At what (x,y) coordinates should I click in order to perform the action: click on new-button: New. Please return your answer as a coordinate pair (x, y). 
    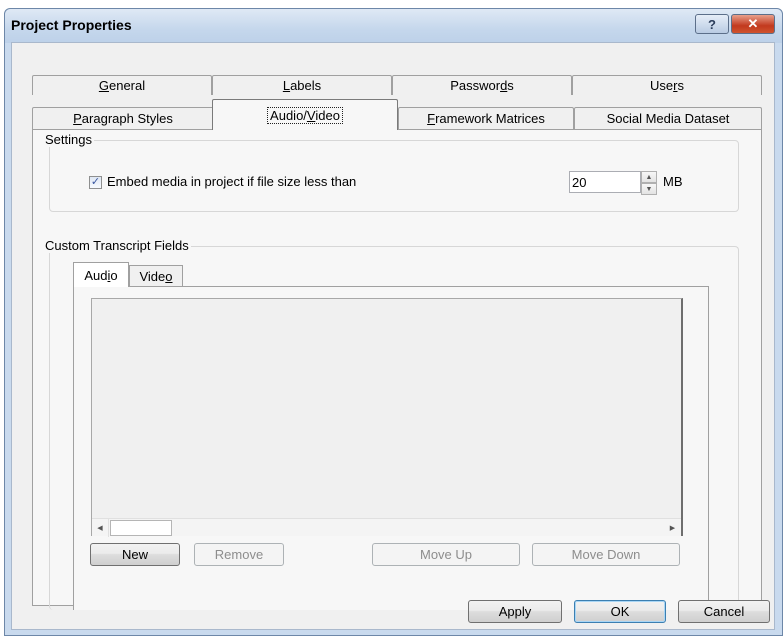
    Looking at the image, I should click on (135, 554).